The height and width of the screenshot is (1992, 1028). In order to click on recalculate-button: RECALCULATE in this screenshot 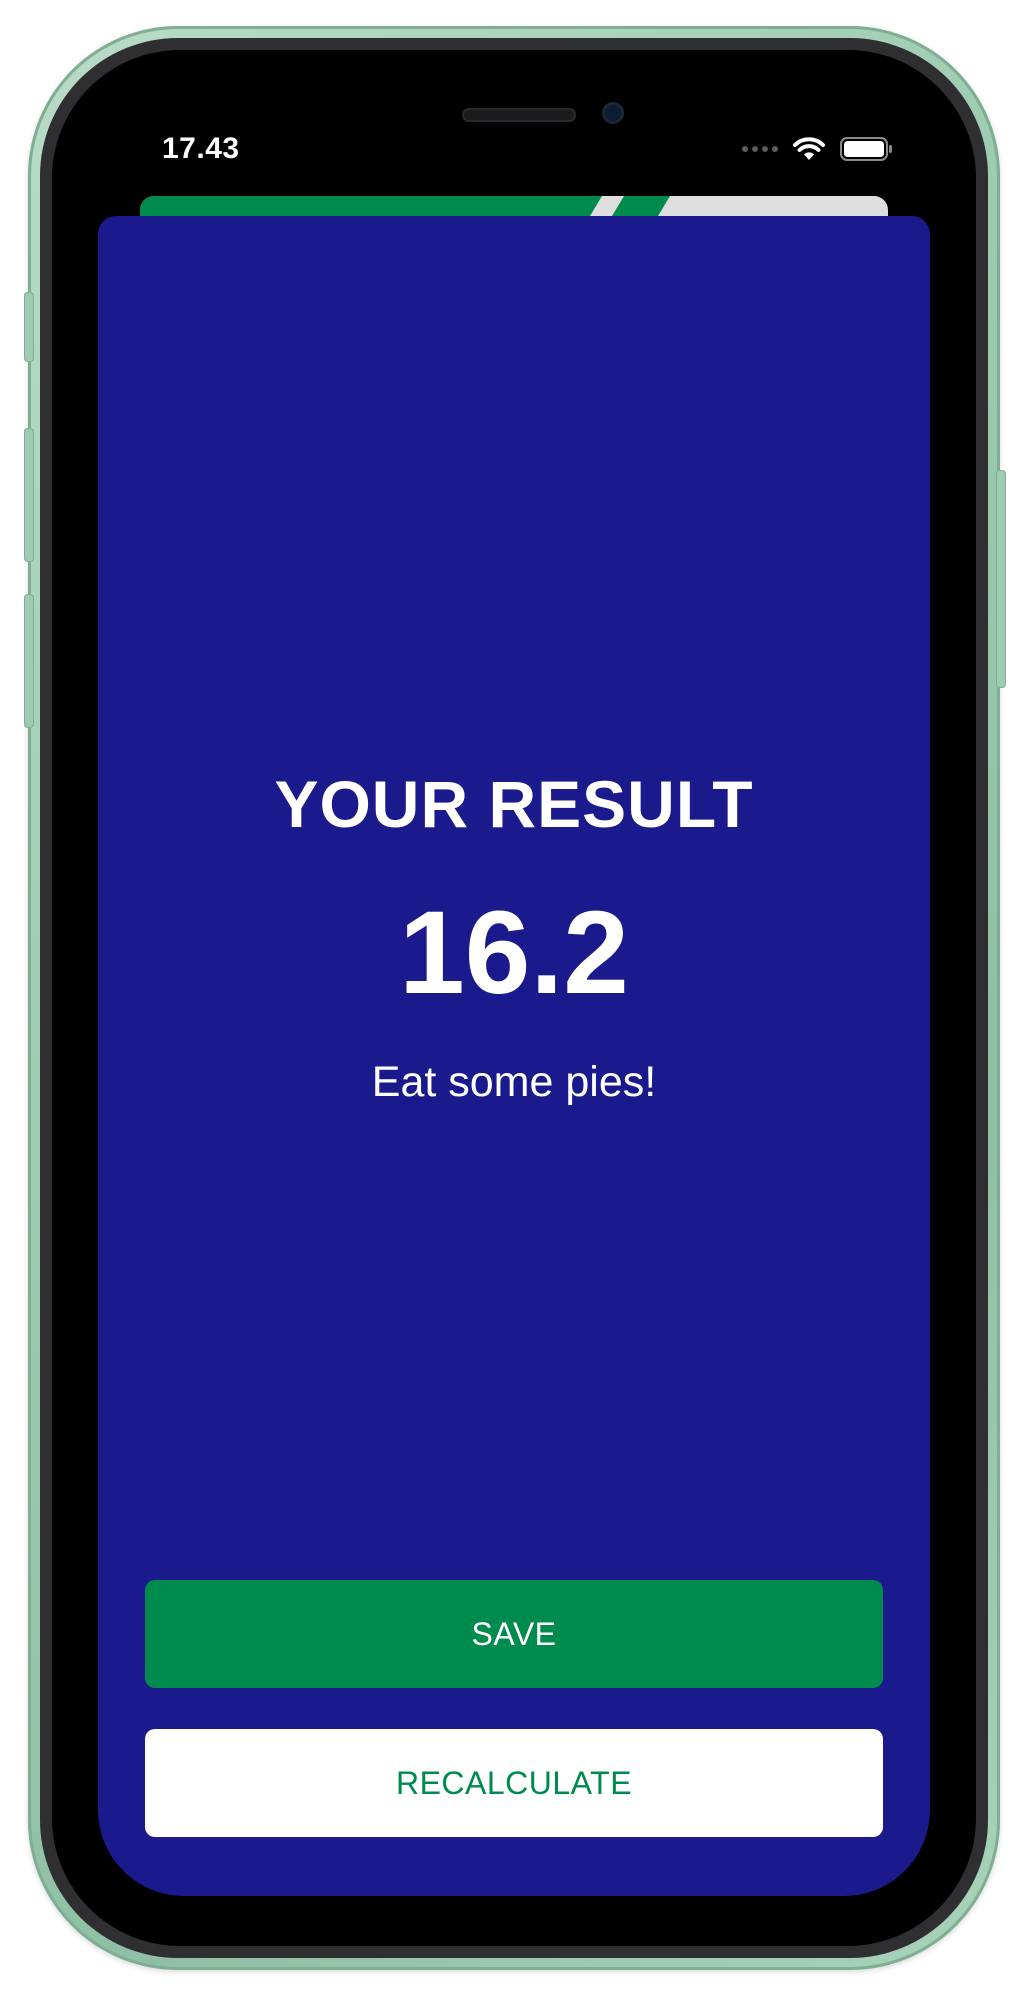, I will do `click(514, 1783)`.